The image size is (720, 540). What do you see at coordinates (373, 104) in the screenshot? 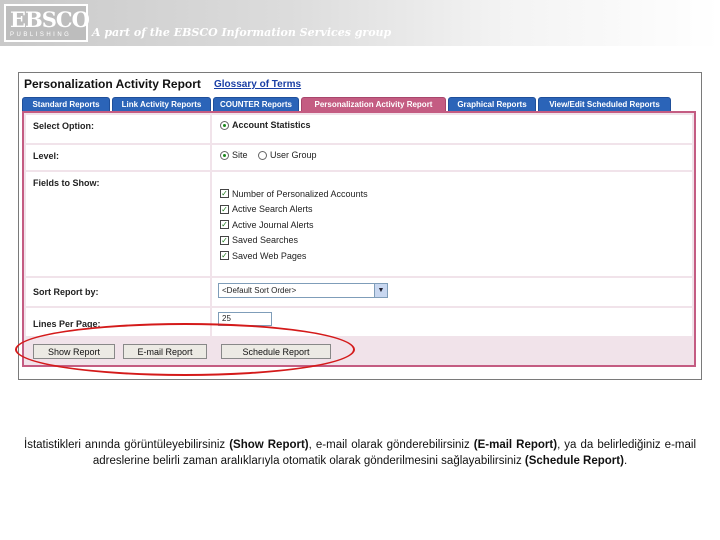
I see `tab-personalization-activity-report: Personalization Activity Report` at bounding box center [373, 104].